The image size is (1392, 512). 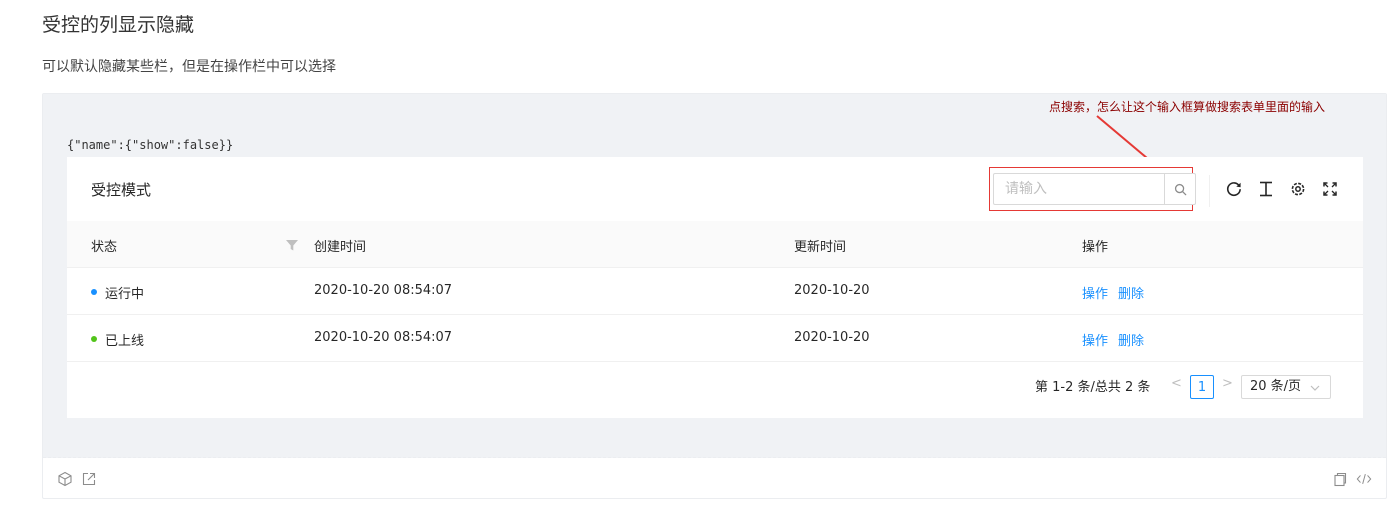 I want to click on density-button, so click(x=1266, y=189).